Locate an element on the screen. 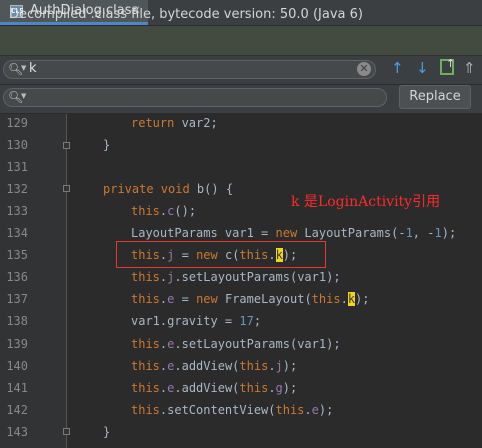 The height and width of the screenshot is (448, 482). code-token: , - is located at coordinates (423, 233).